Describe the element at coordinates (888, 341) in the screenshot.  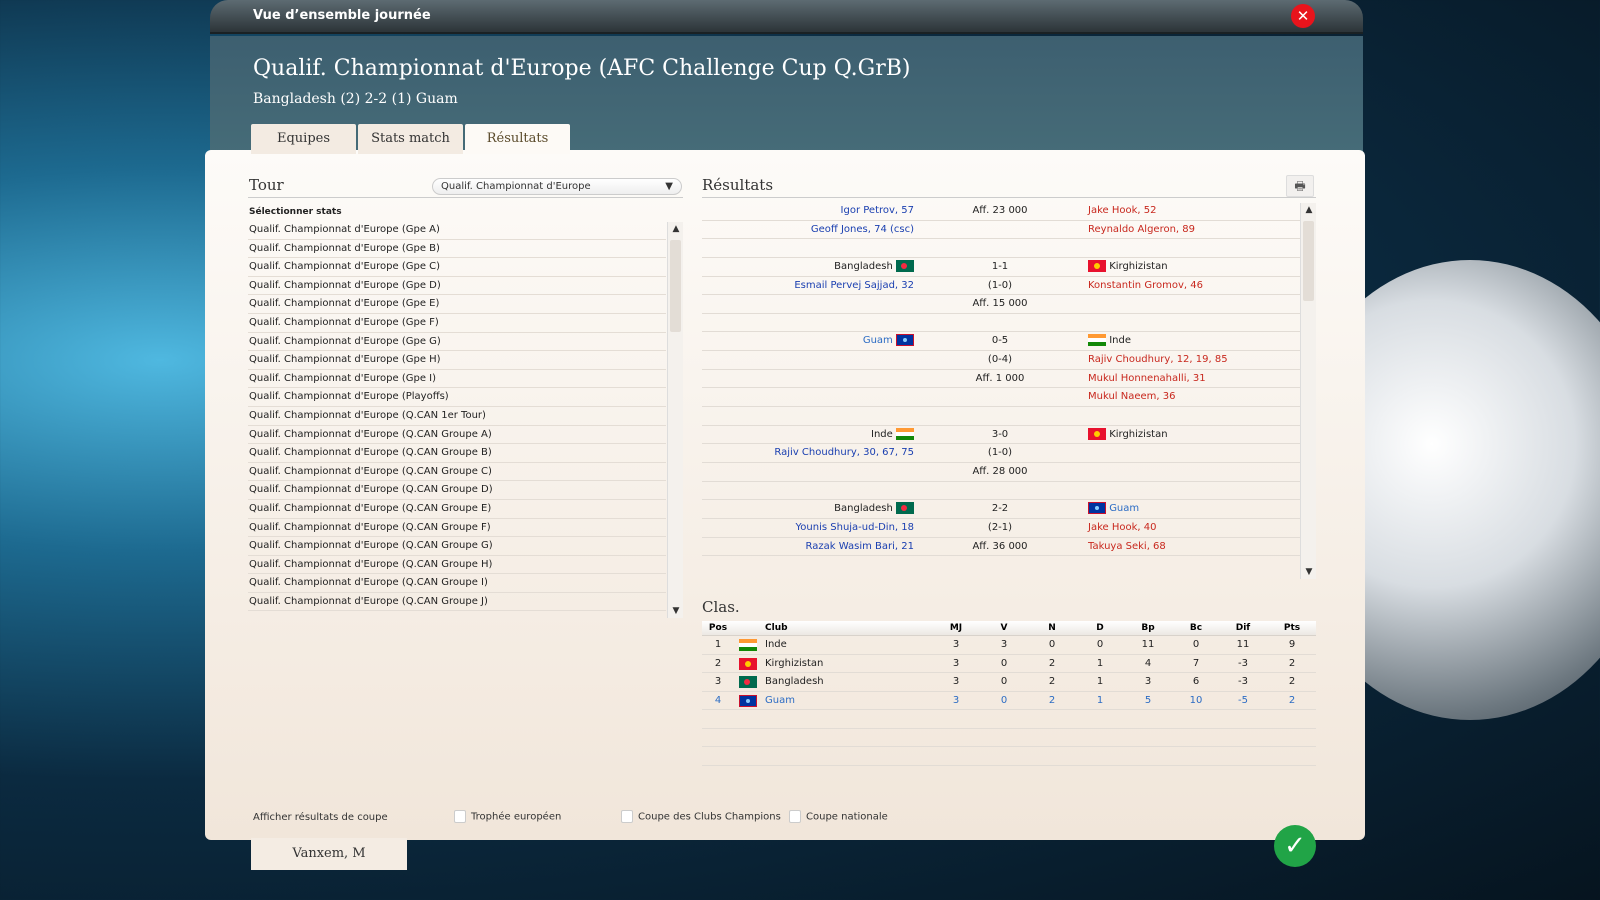
I see `home-cell: Guam` at that location.